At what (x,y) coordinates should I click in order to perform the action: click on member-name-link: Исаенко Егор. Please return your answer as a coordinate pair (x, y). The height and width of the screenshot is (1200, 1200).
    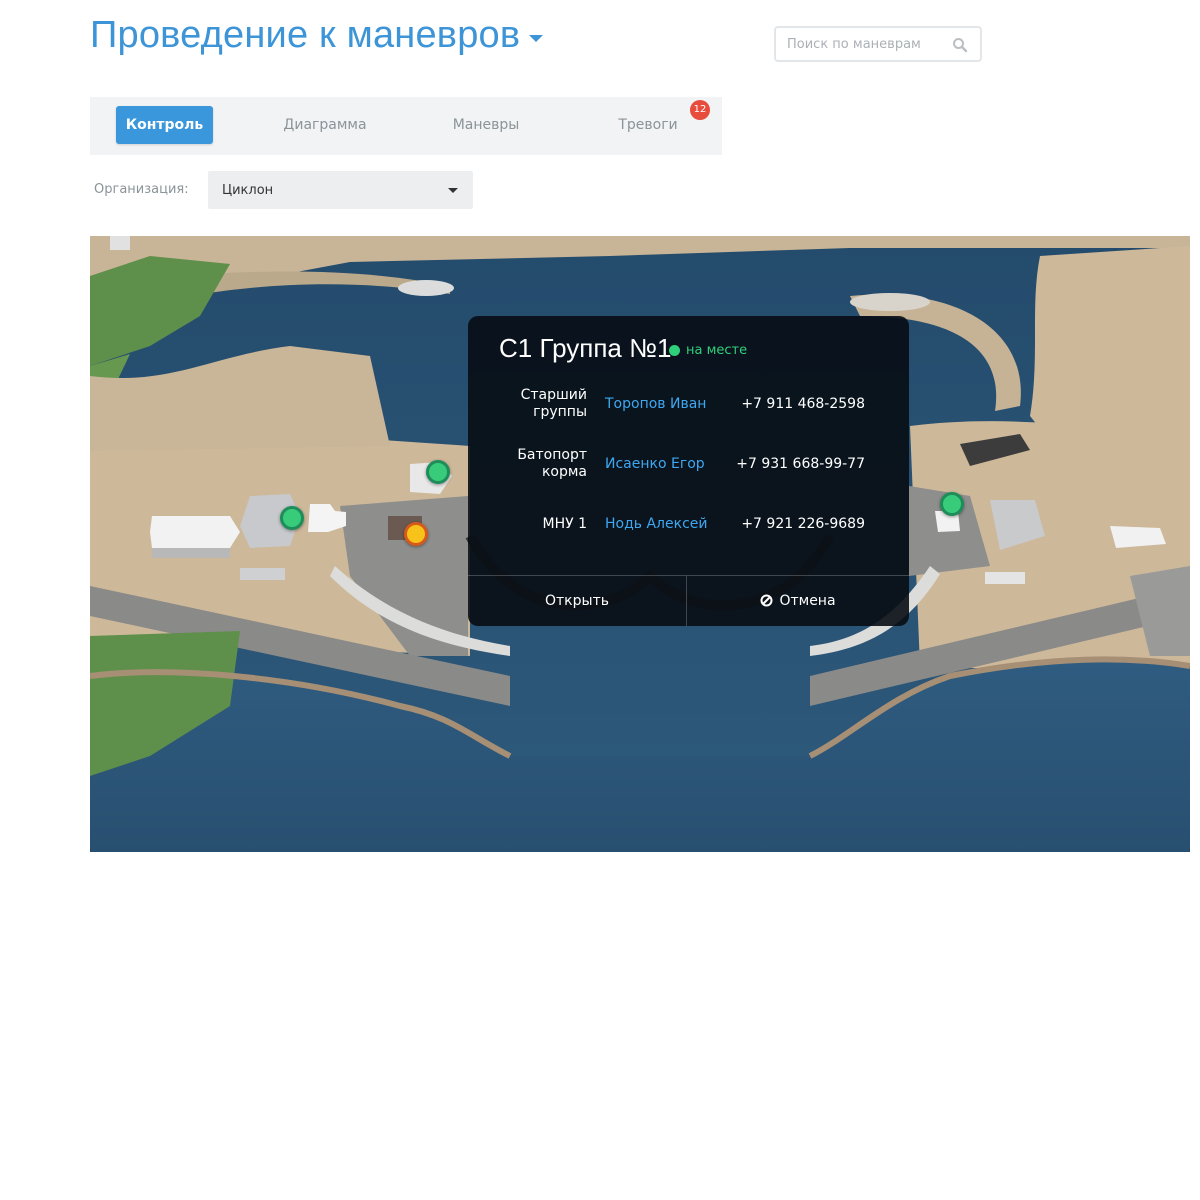
    Looking at the image, I should click on (655, 464).